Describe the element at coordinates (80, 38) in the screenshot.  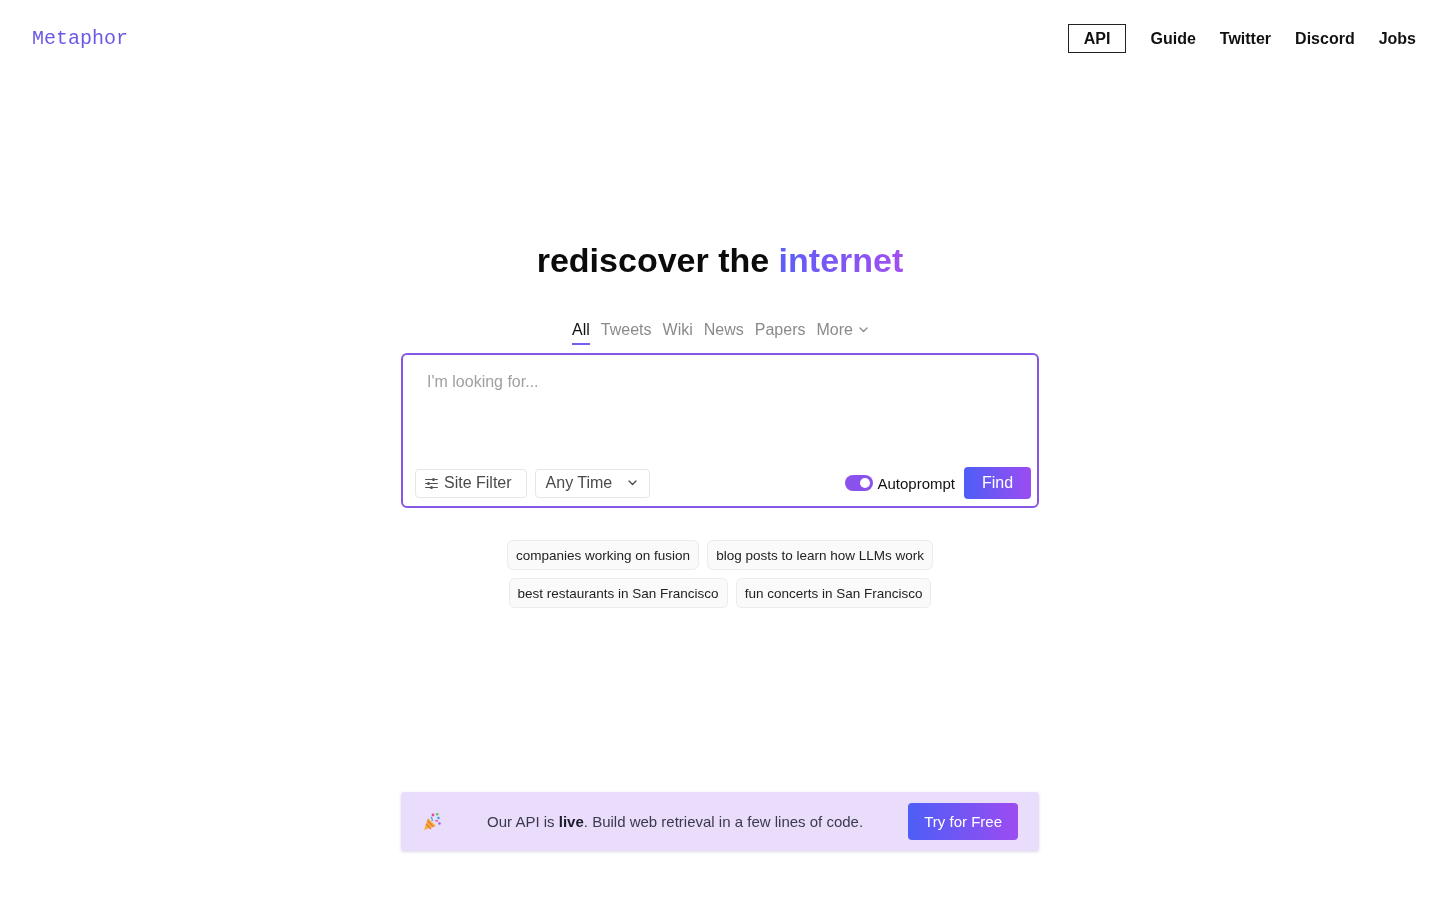
I see `logo-link: Metaphor` at that location.